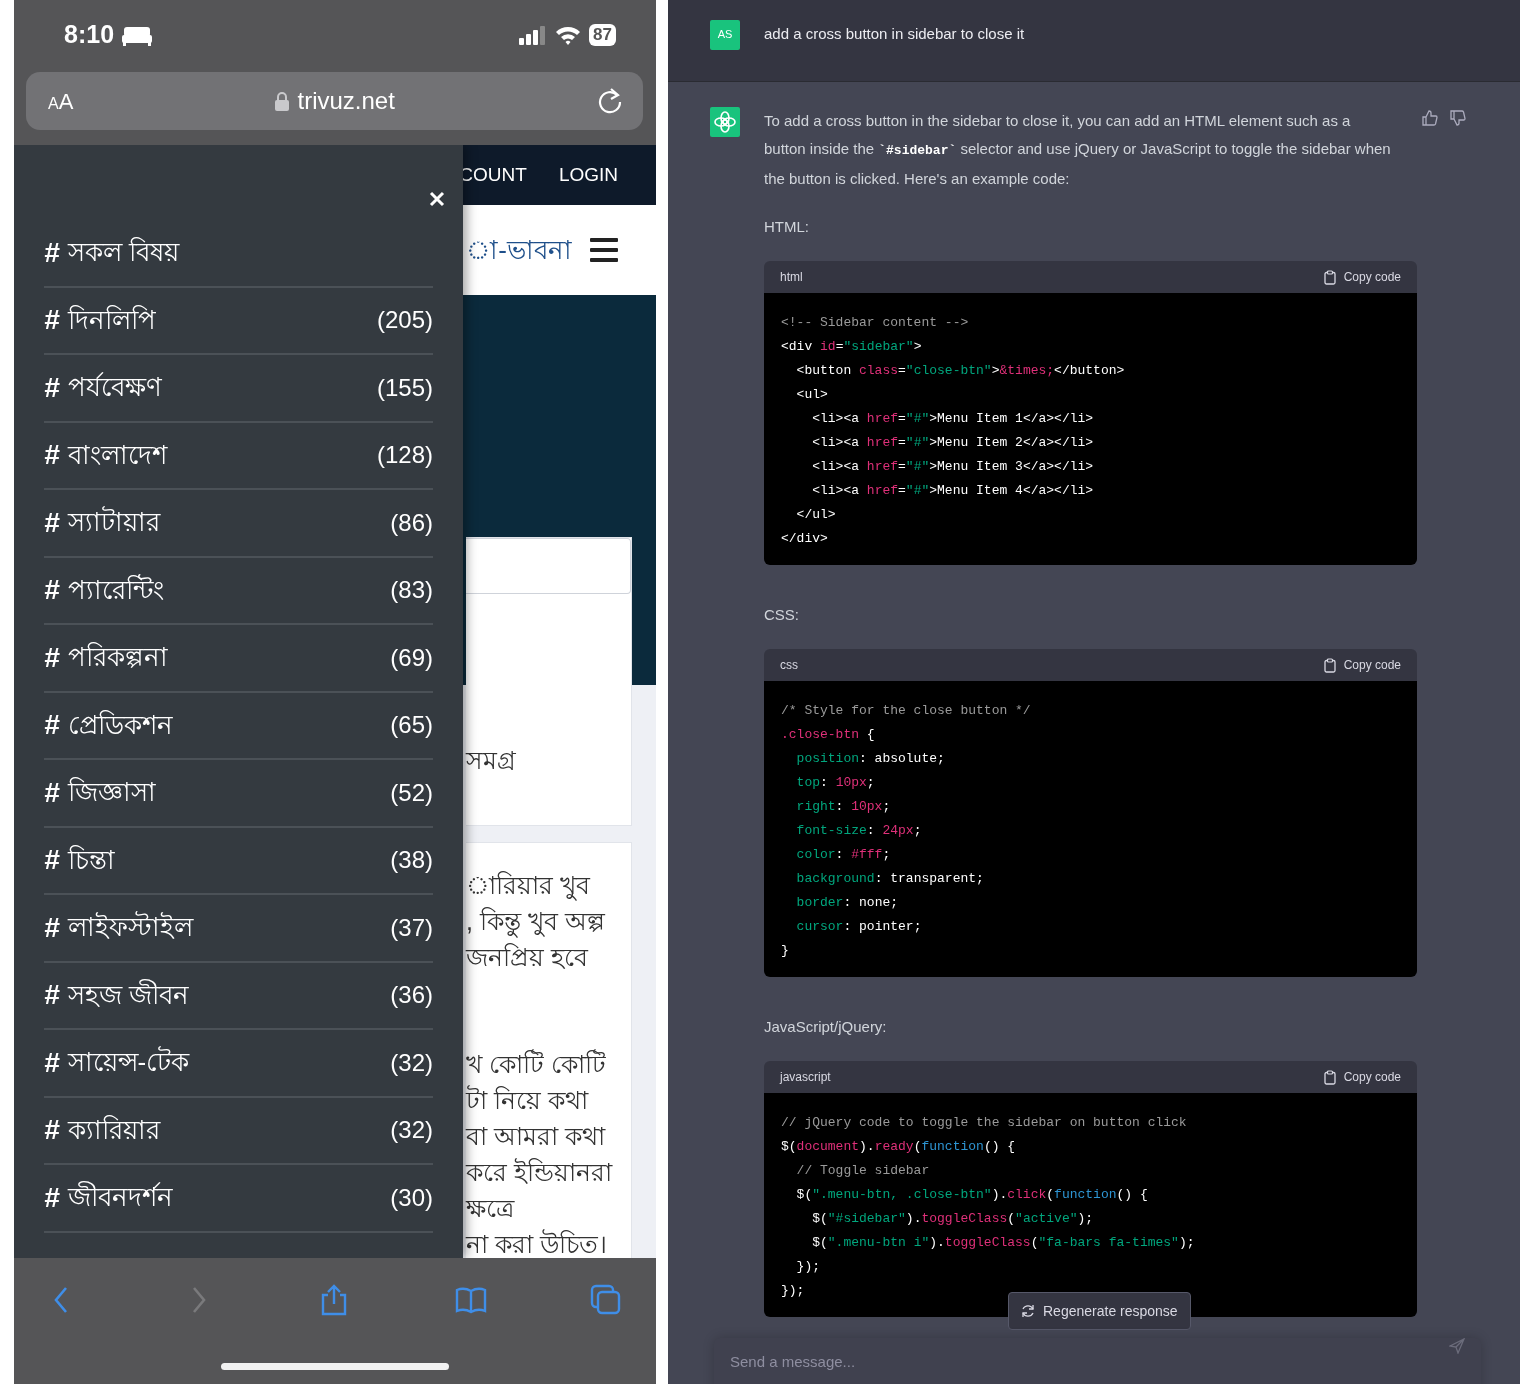  Describe the element at coordinates (238, 794) in the screenshot. I see `sidebar-item: # জিজ্ঞাসা (52)` at that location.